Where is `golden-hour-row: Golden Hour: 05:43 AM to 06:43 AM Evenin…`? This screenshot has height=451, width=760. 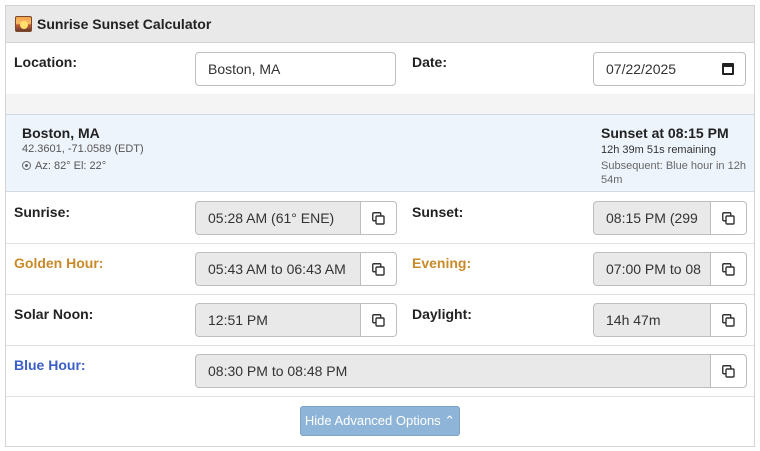
golden-hour-row: Golden Hour: 05:43 AM to 06:43 AM Evenin… is located at coordinates (380, 269).